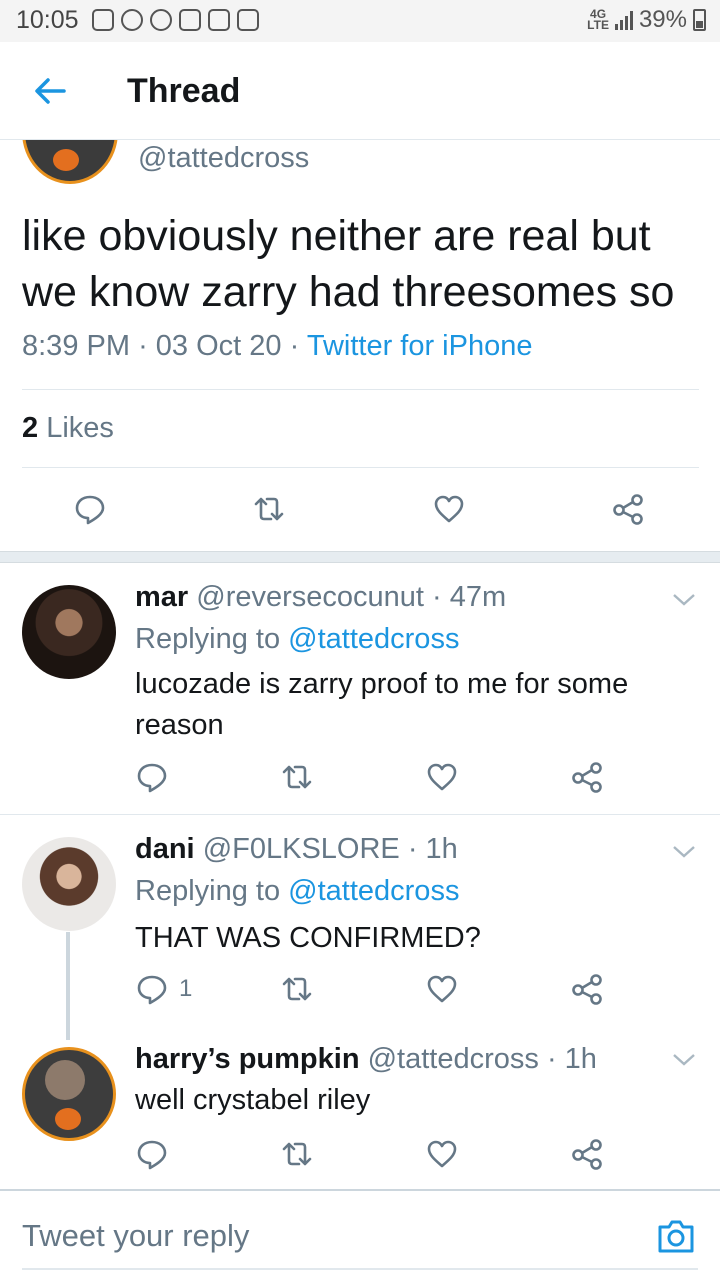  What do you see at coordinates (366, 1059) in the screenshot?
I see `reply-header: harry’s pumpkin @tattedcross · 1h` at bounding box center [366, 1059].